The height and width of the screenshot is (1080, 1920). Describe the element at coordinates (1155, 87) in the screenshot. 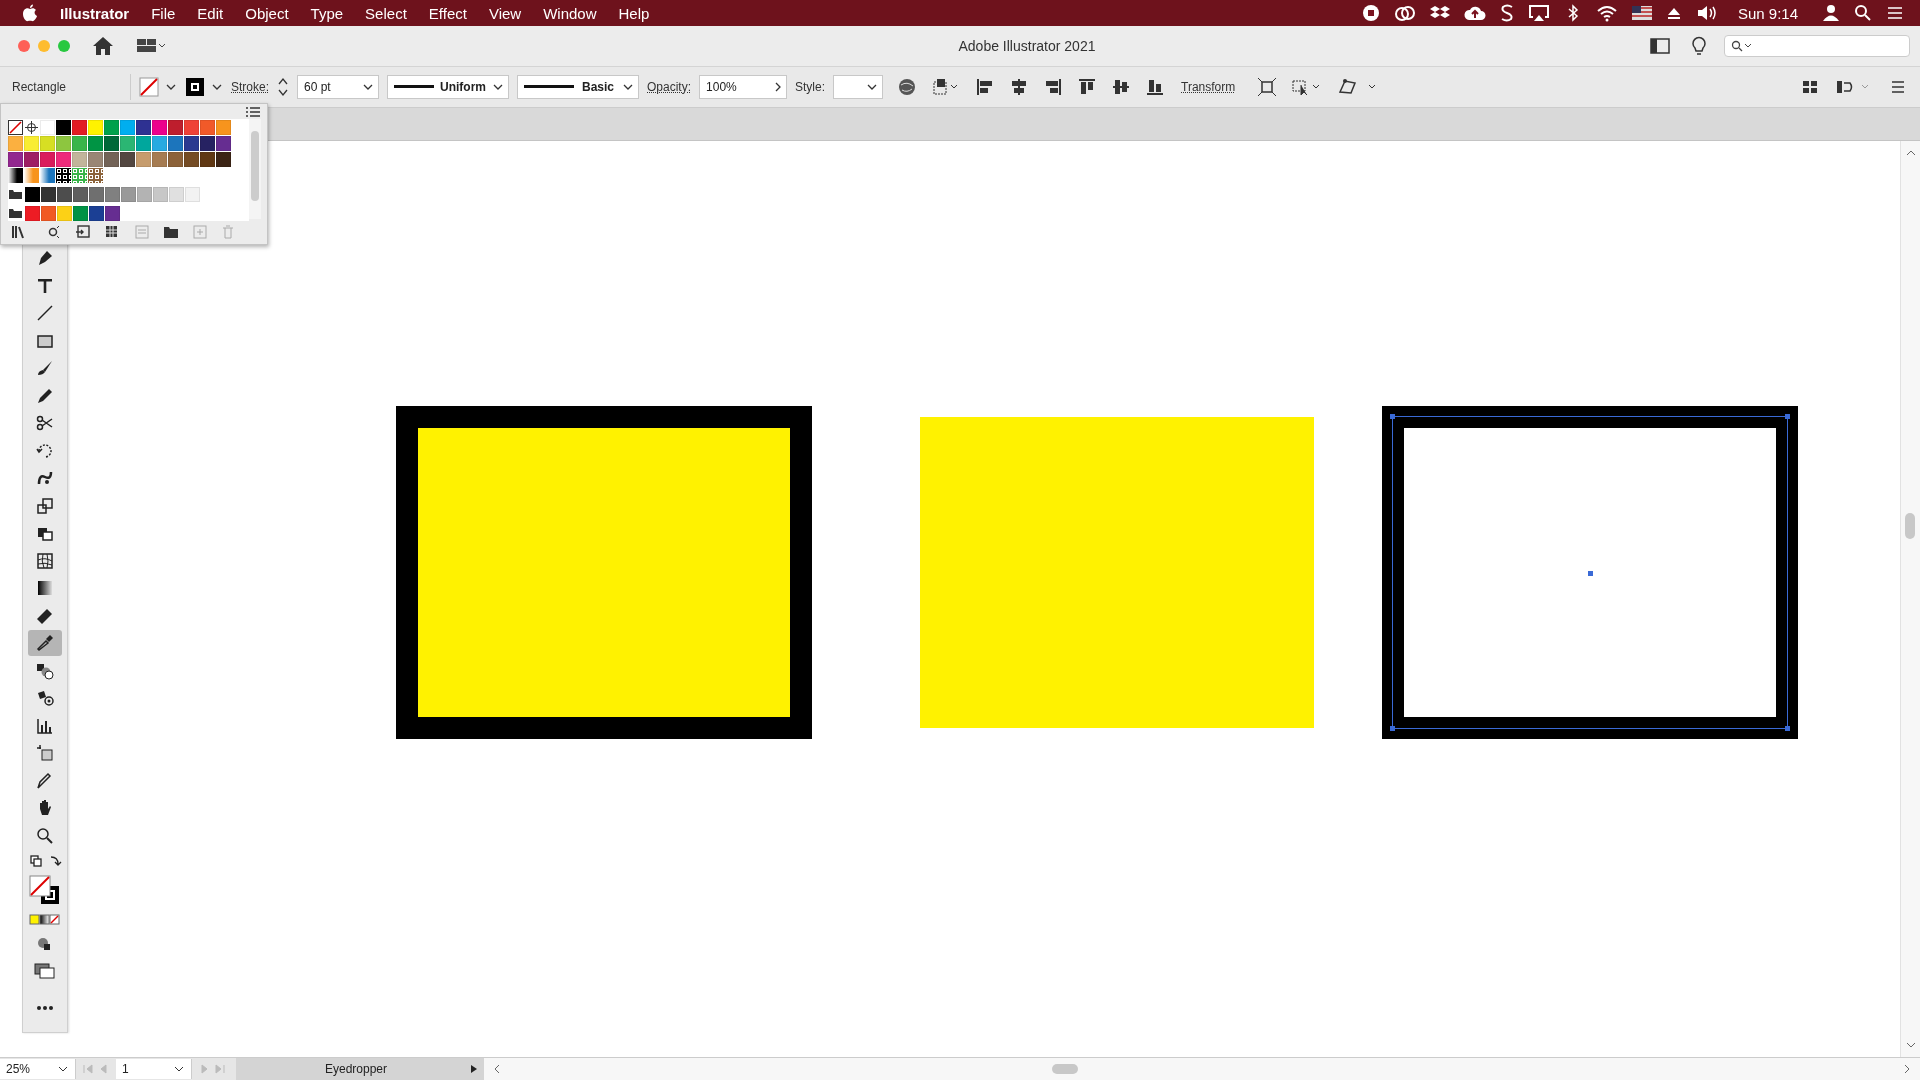

I see `align-bottom-icon` at that location.